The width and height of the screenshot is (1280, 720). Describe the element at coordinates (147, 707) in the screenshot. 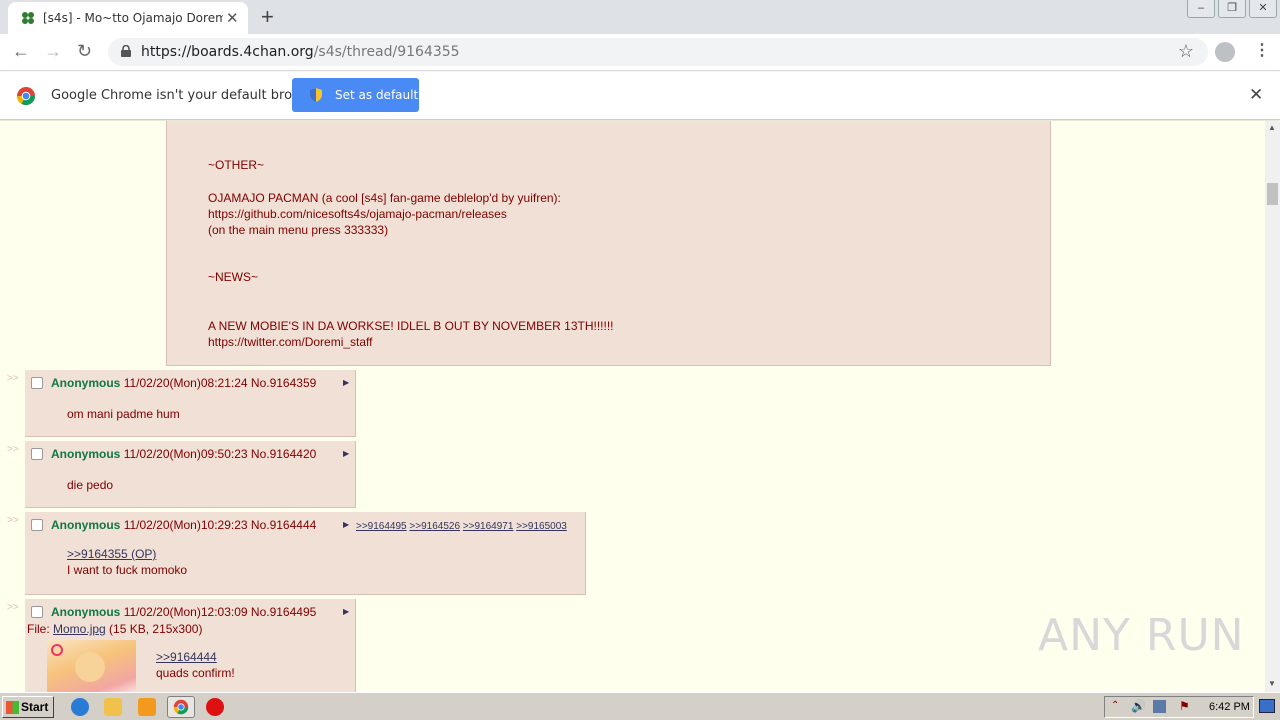

I see `media-player-icon` at that location.